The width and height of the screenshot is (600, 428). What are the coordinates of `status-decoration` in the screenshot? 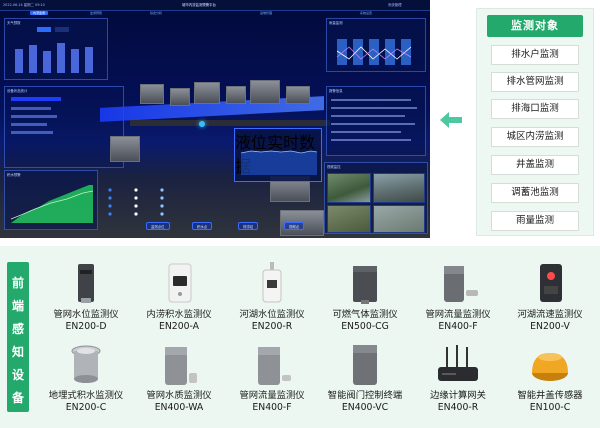 It's located at (36, 115).